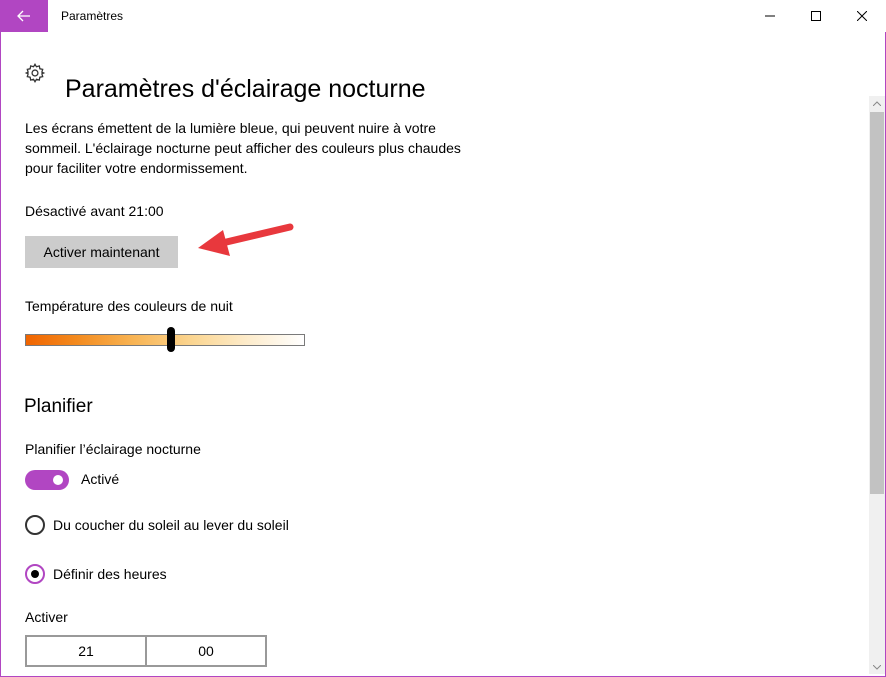  What do you see at coordinates (877, 303) in the screenshot?
I see `scroll-thumb` at bounding box center [877, 303].